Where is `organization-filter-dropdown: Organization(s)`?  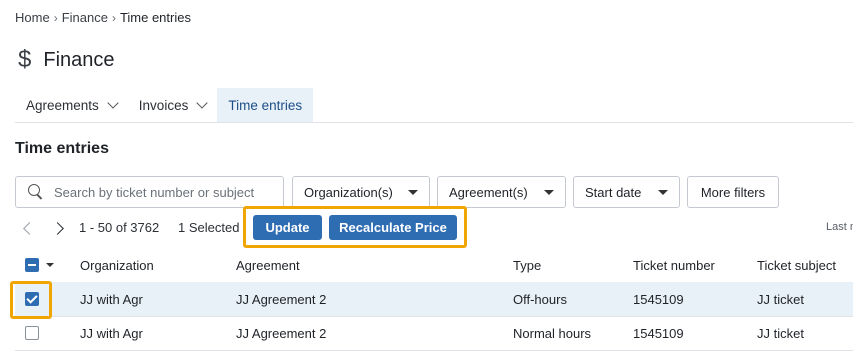 organization-filter-dropdown: Organization(s) is located at coordinates (361, 192).